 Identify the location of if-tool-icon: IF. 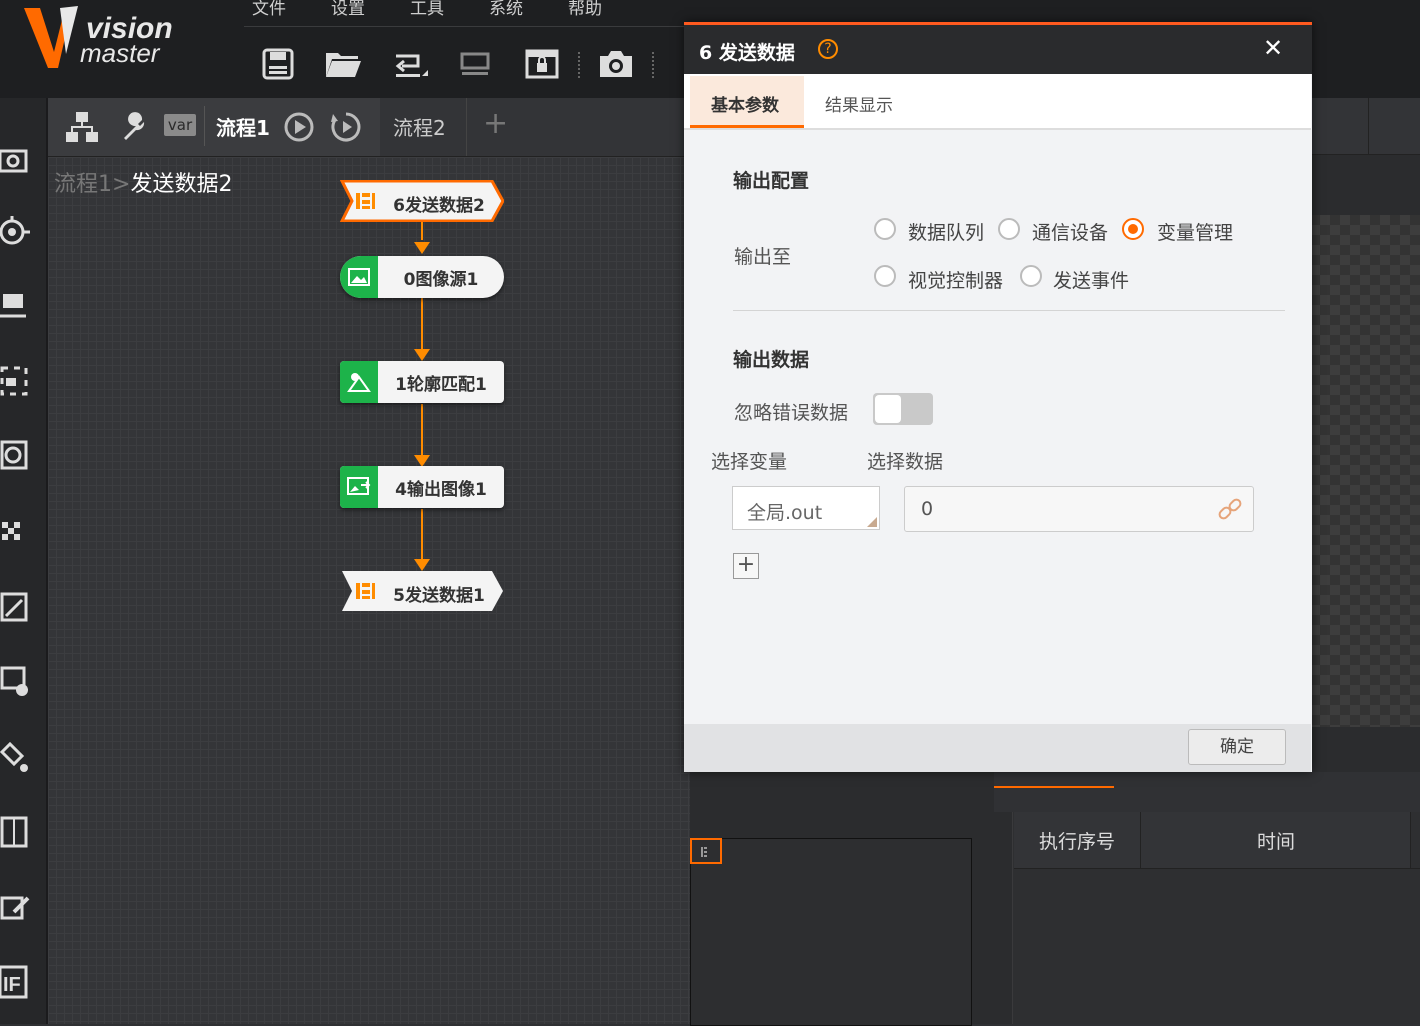
(17, 982).